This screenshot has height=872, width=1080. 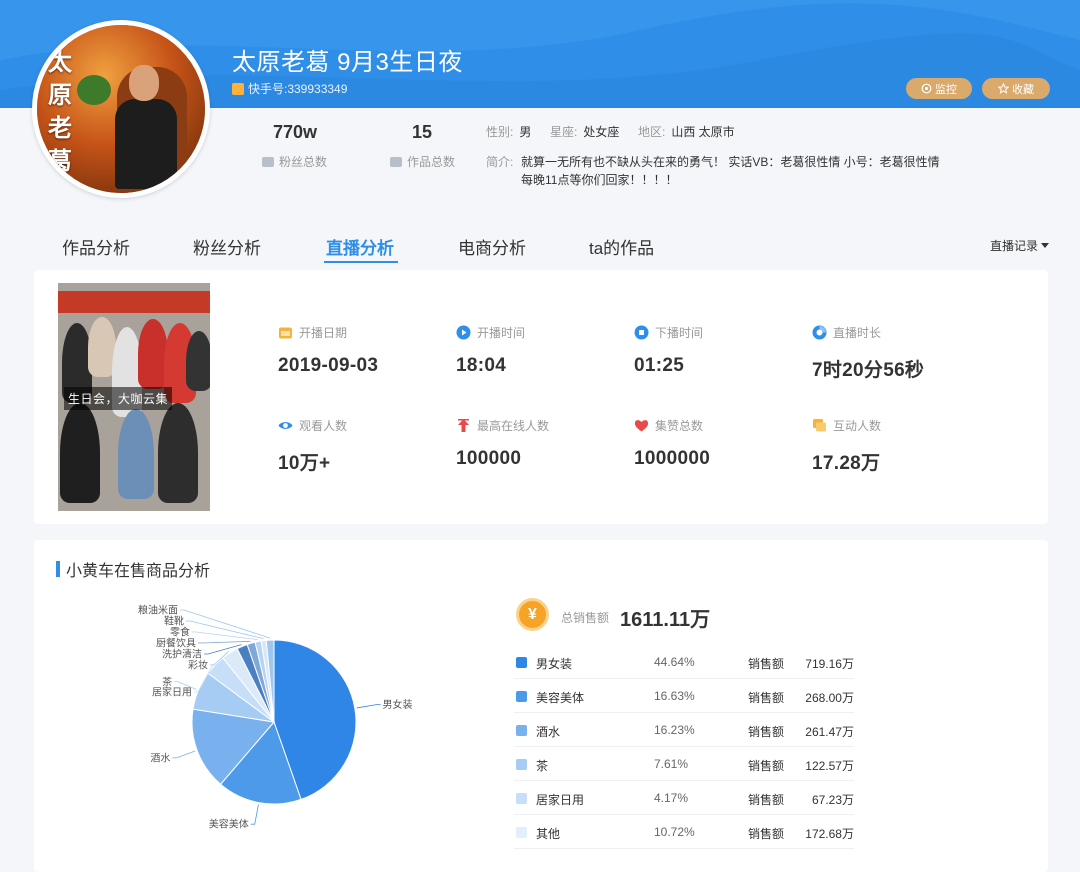 I want to click on sales-row: 居家日用 4.17% 销售额 67.23万, so click(x=684, y=798).